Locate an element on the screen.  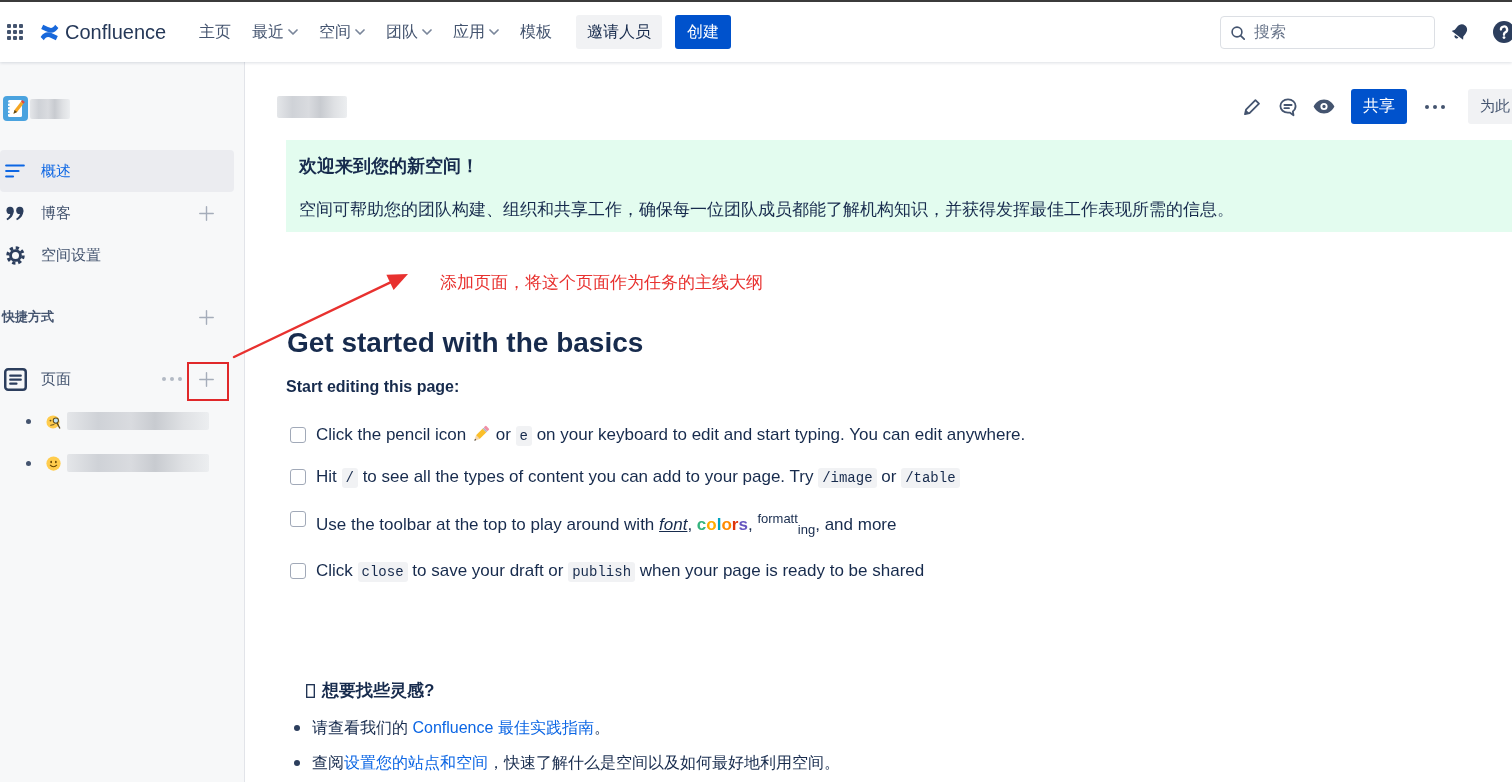
task-text: Click the pencil icon or e on your keyboard to edit and start typing. You can edit anywhere. is located at coordinates (671, 435).